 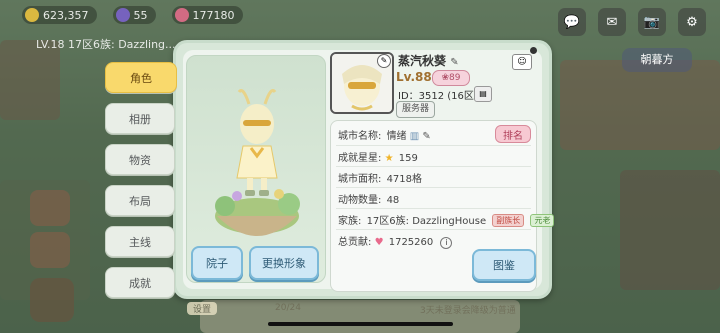 What do you see at coordinates (414, 136) in the screenshot?
I see `trash-icon: ▥` at bounding box center [414, 136].